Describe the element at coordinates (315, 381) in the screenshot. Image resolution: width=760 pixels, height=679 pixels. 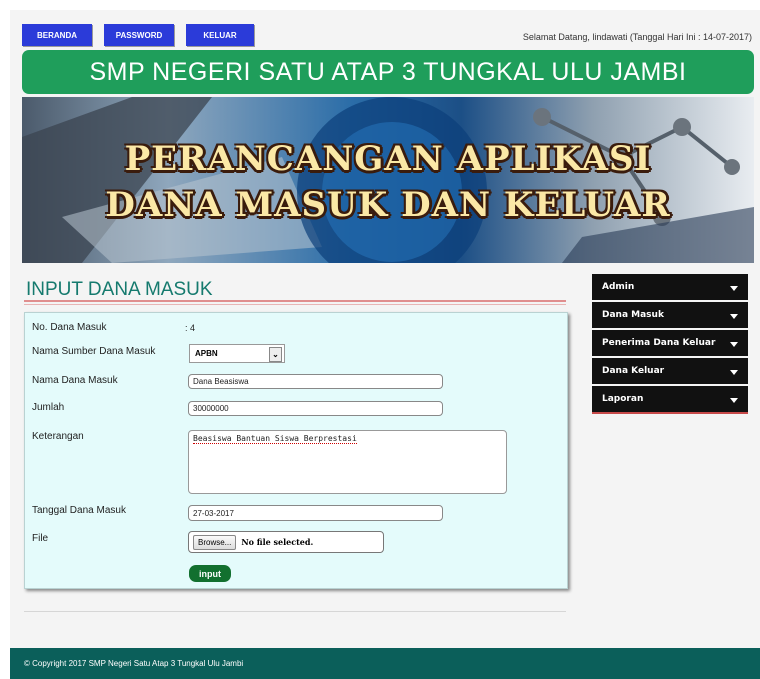
I see `nama-dana-input: Dana Beasiswa` at that location.